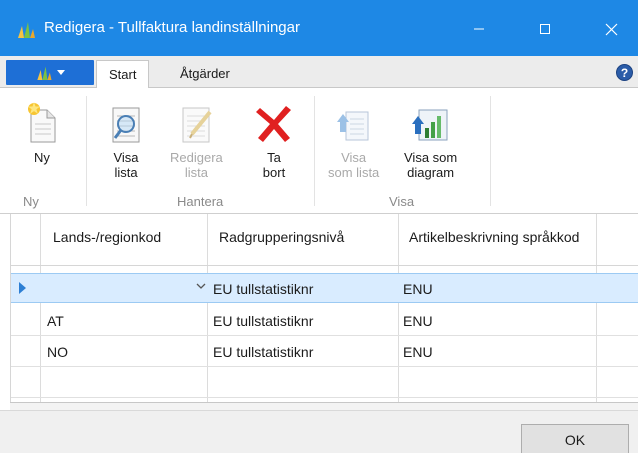 This screenshot has height=453, width=638. I want to click on group-label-ny: Ny, so click(31, 201).